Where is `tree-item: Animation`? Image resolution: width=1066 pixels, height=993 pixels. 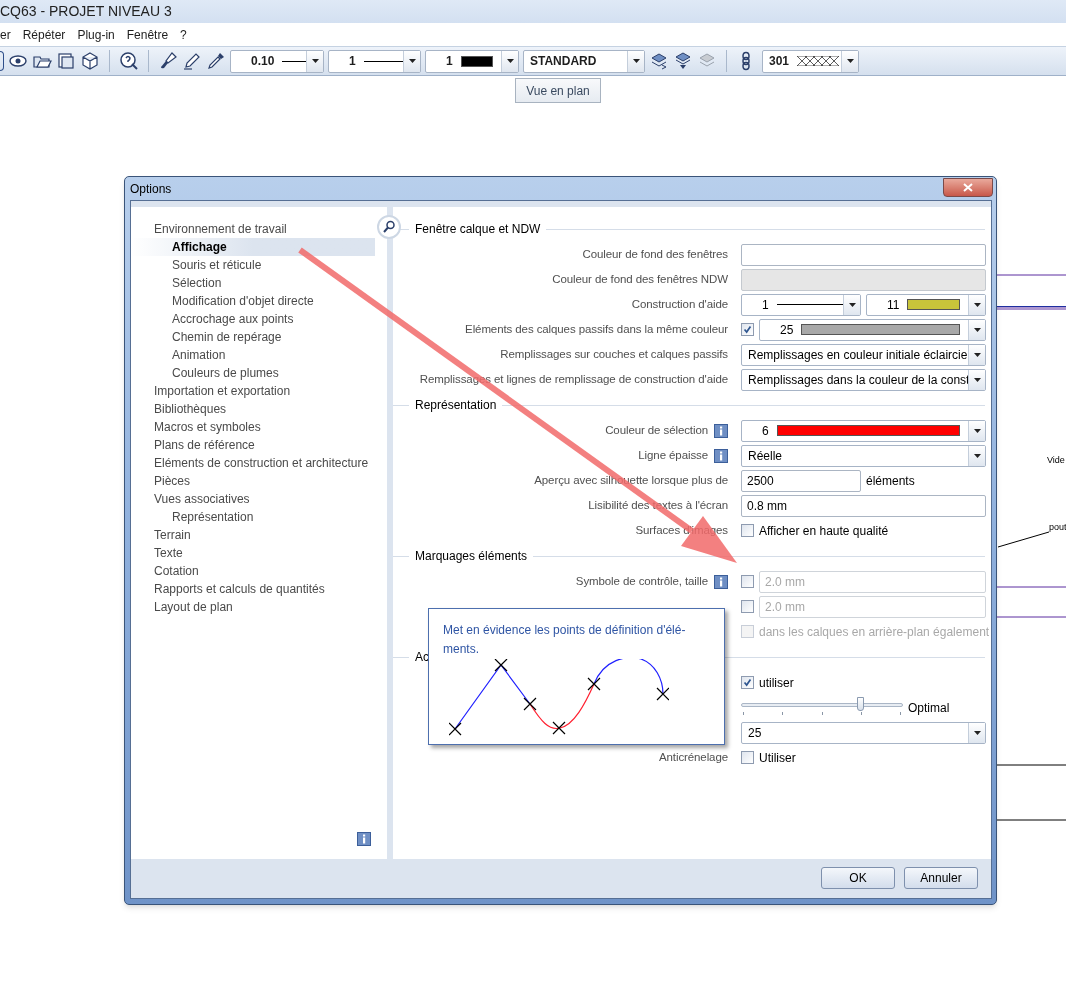 tree-item: Animation is located at coordinates (253, 355).